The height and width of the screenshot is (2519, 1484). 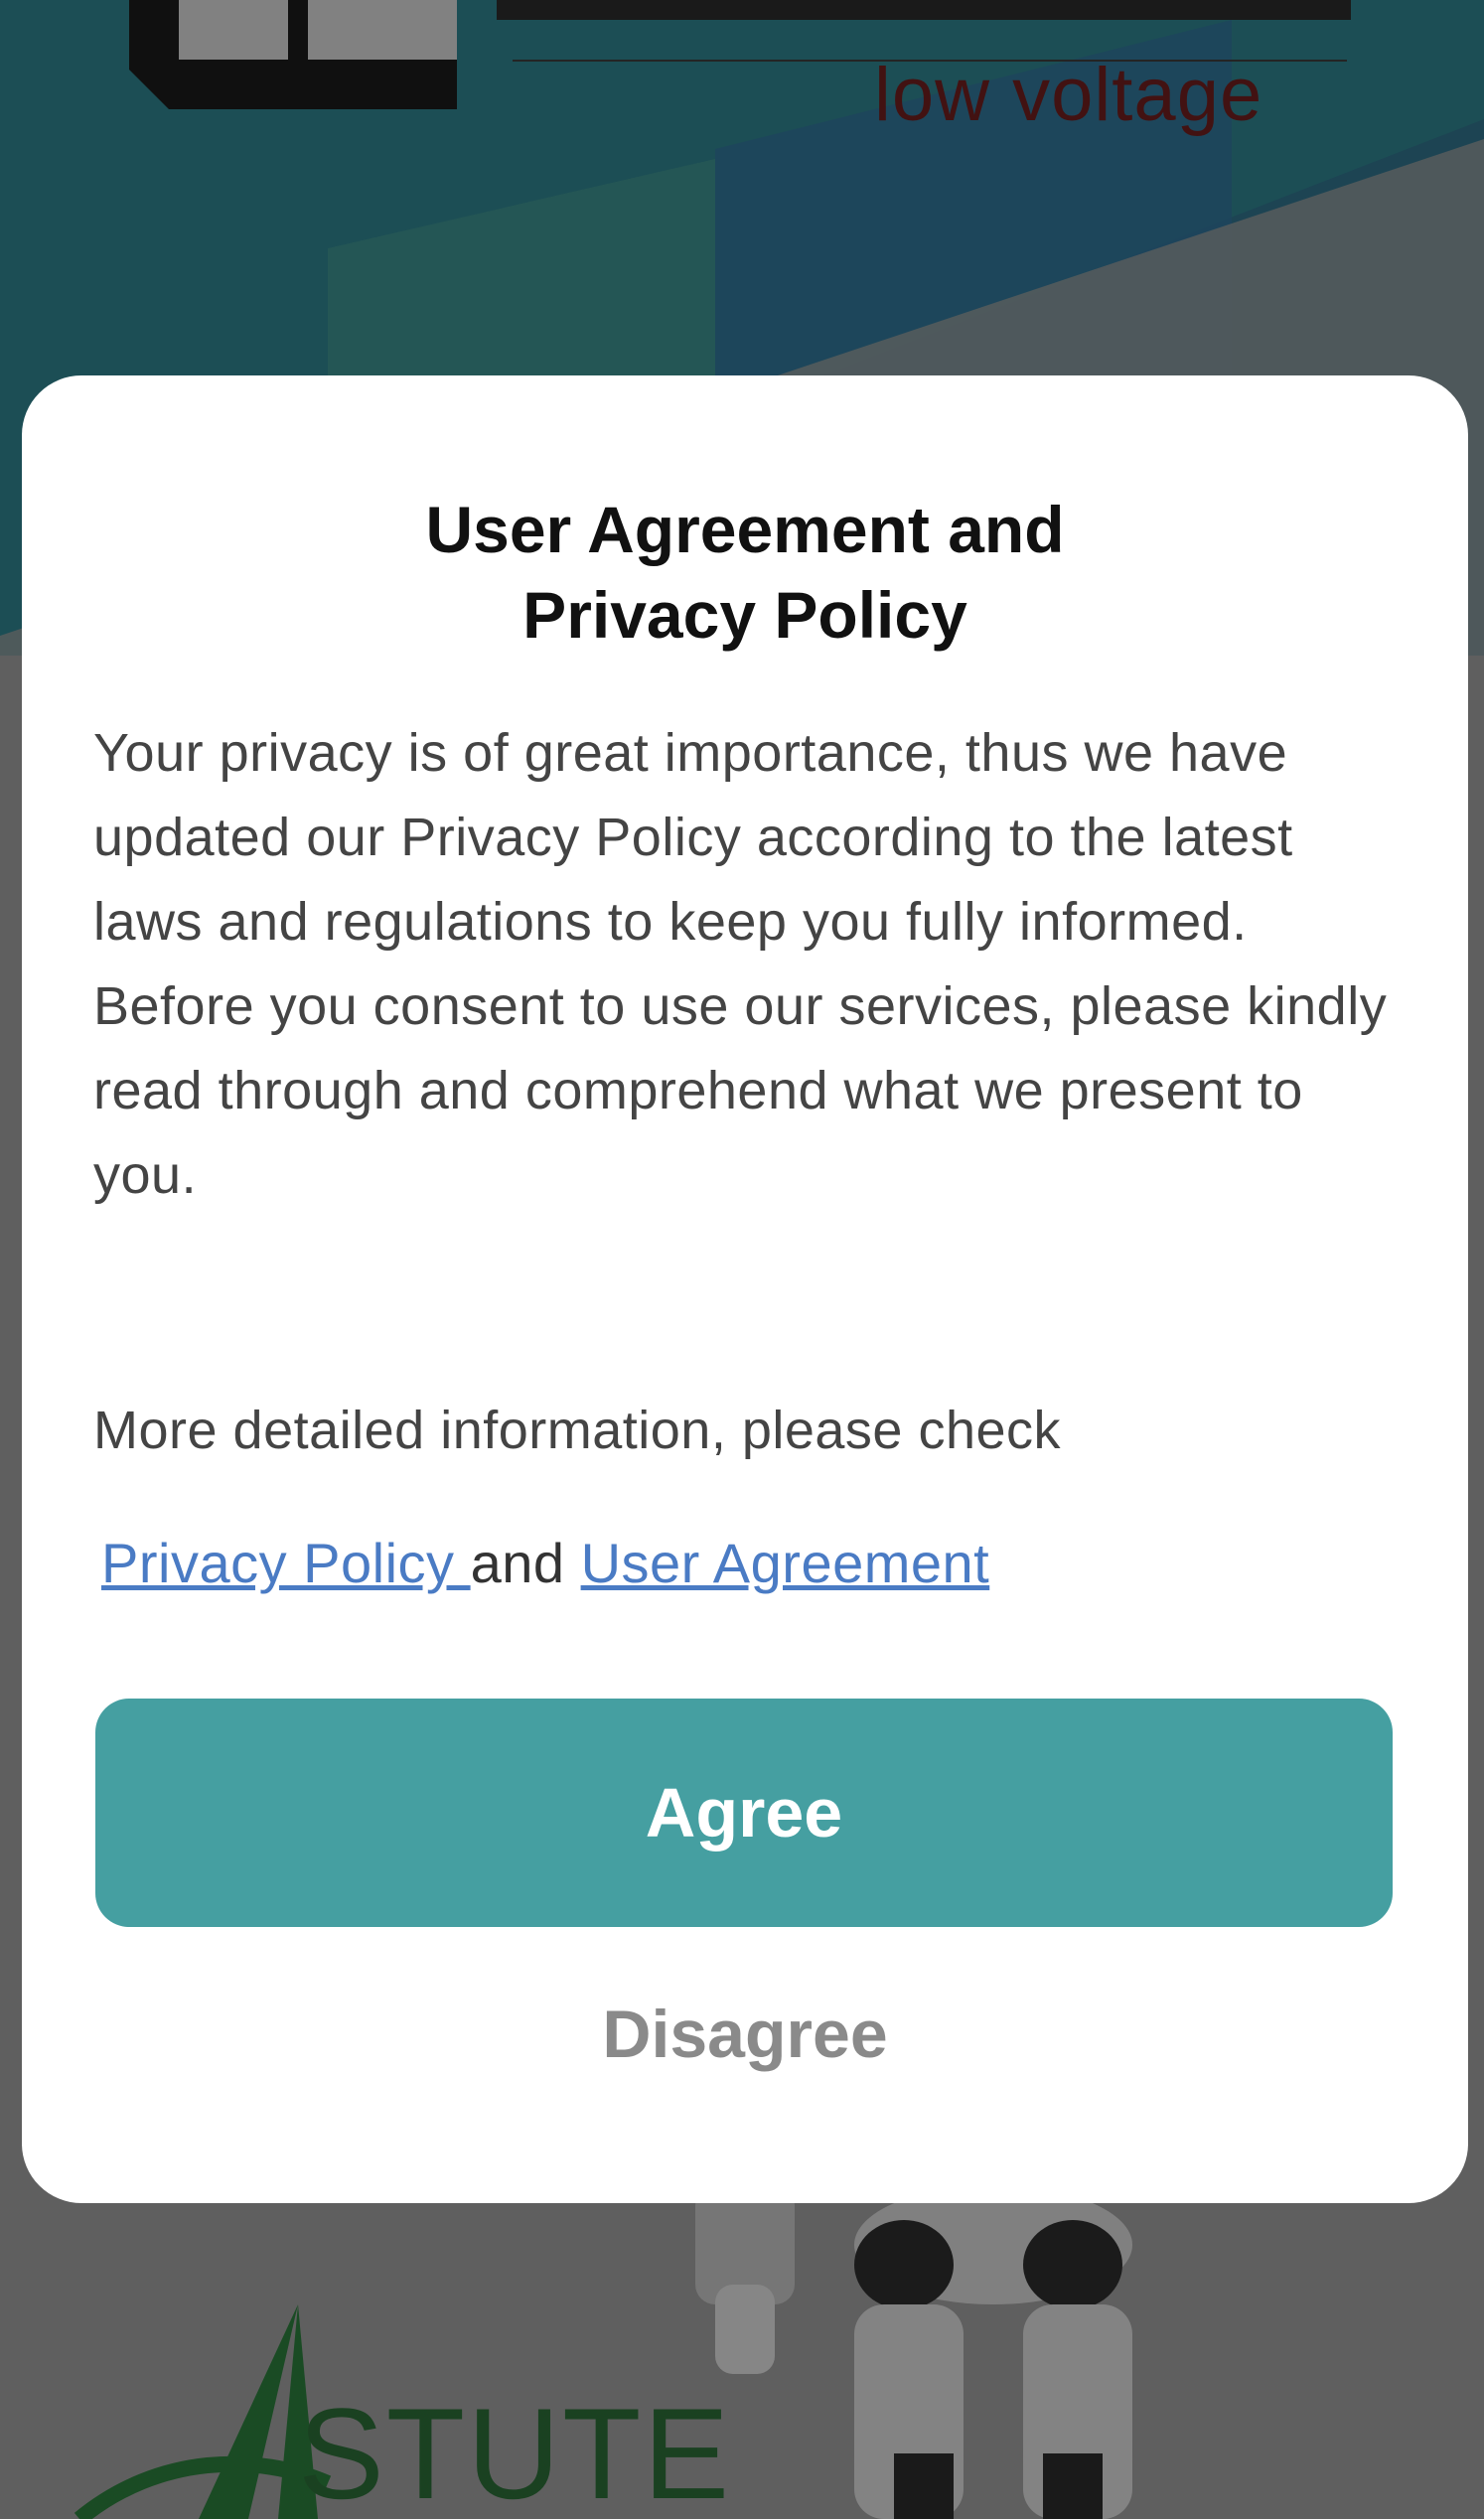 I want to click on and-text: and, so click(x=525, y=1563).